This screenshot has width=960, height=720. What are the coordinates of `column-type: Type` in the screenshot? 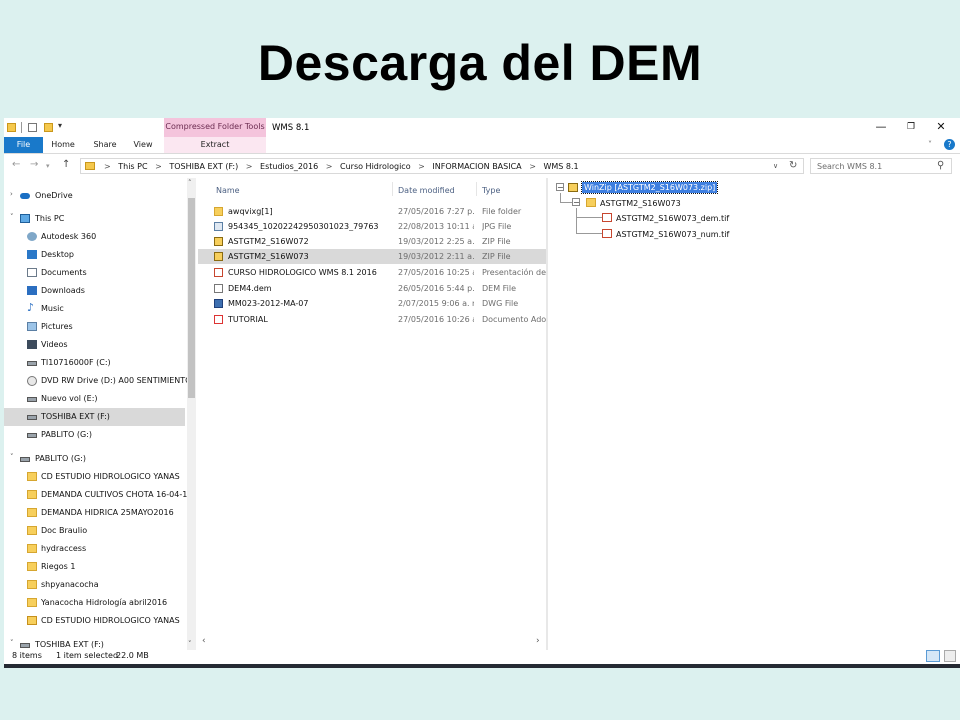 It's located at (491, 190).